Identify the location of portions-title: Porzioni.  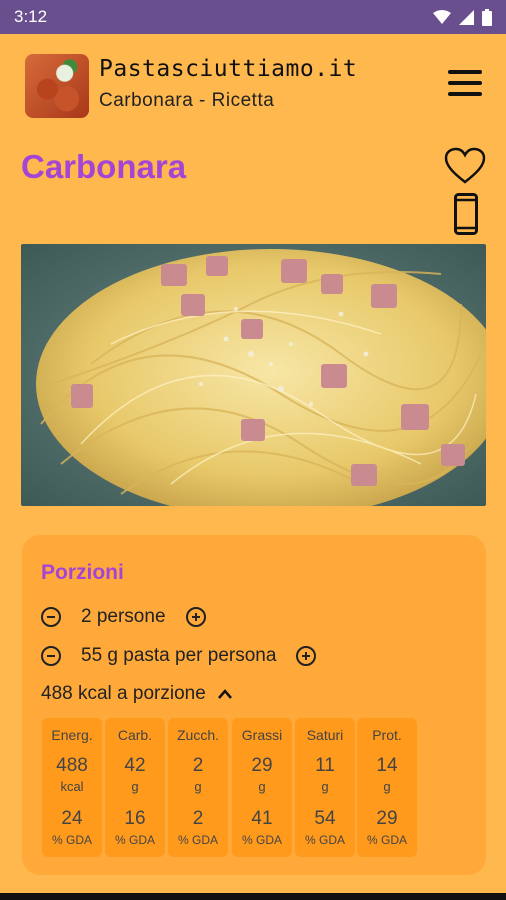
(82, 572).